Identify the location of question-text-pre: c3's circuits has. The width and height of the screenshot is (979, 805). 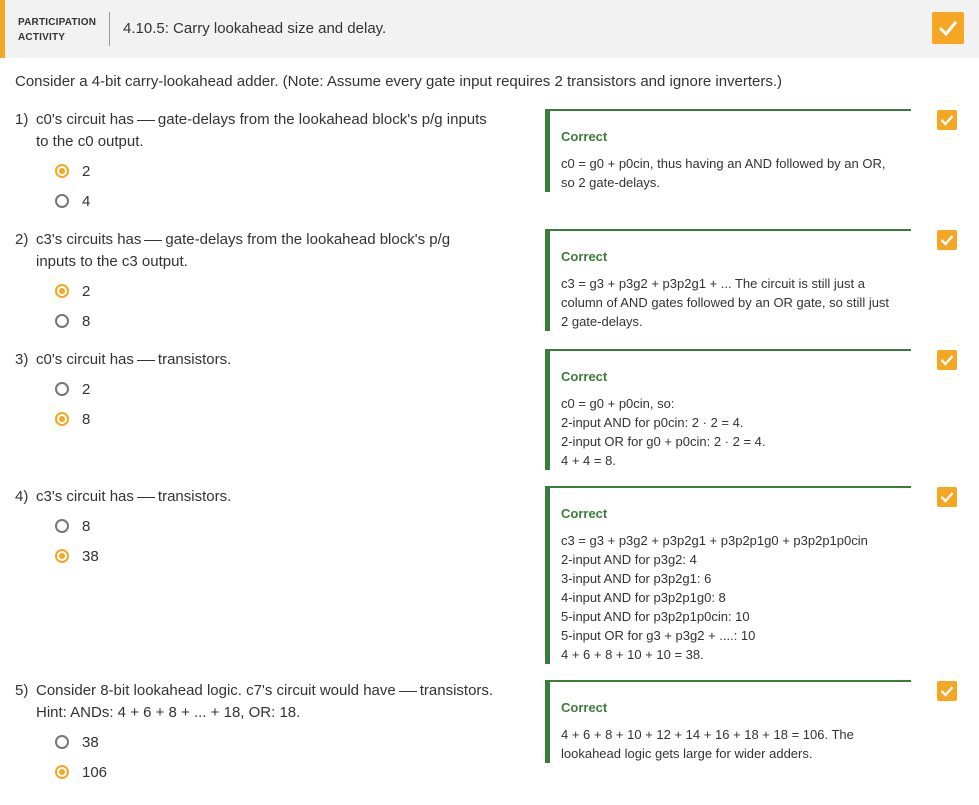
(89, 239).